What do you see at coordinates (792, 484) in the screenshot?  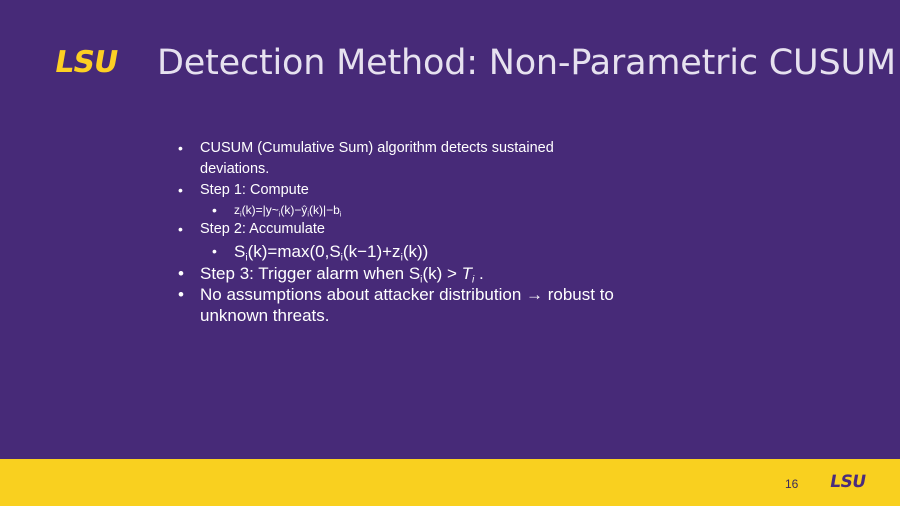 I see `page-number: 16` at bounding box center [792, 484].